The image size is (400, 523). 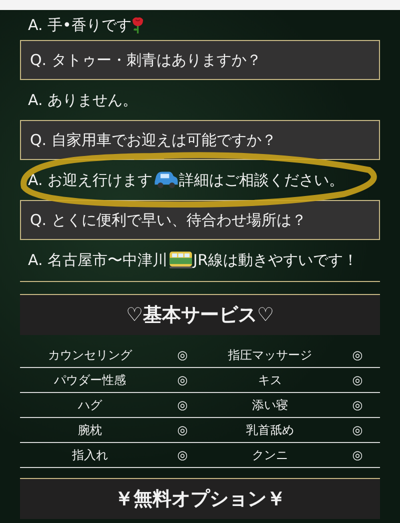 I want to click on answer-text: A. ありません。, so click(x=83, y=100).